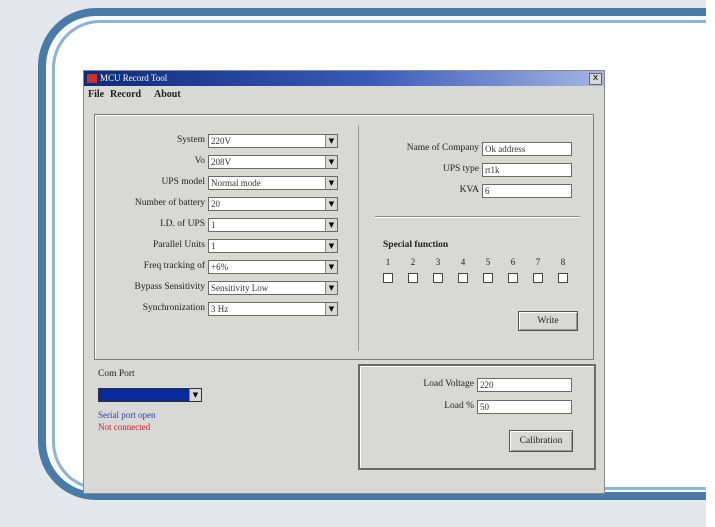 This screenshot has width=715, height=527. Describe the element at coordinates (527, 149) in the screenshot. I see `company-name-input: Ok address` at that location.